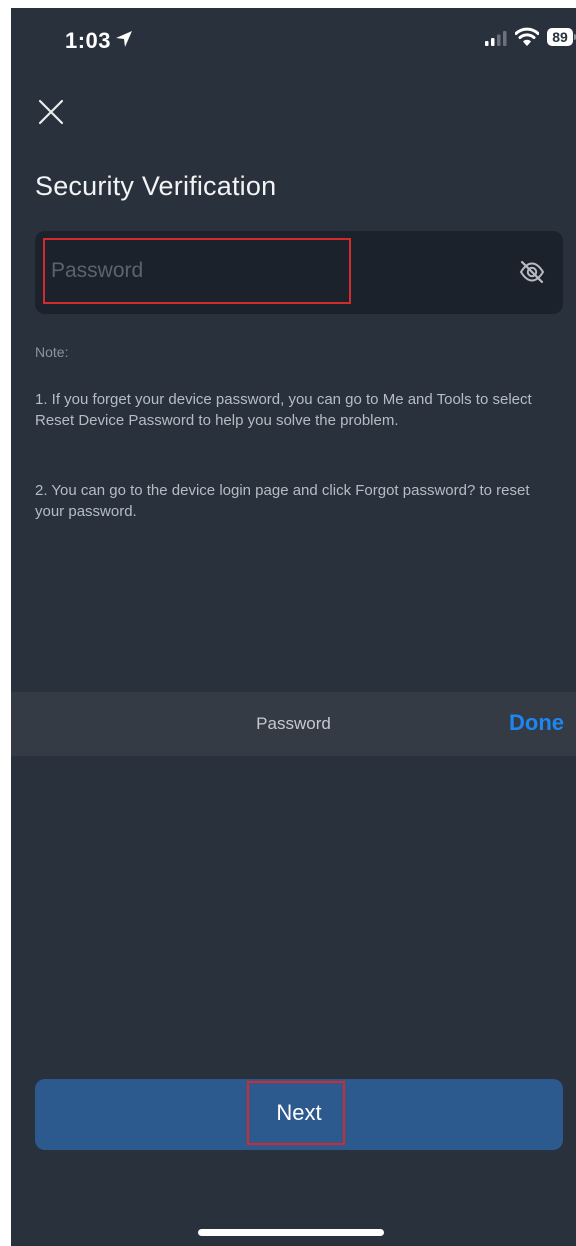  Describe the element at coordinates (88, 40) in the screenshot. I see `status-time: 1:03` at that location.